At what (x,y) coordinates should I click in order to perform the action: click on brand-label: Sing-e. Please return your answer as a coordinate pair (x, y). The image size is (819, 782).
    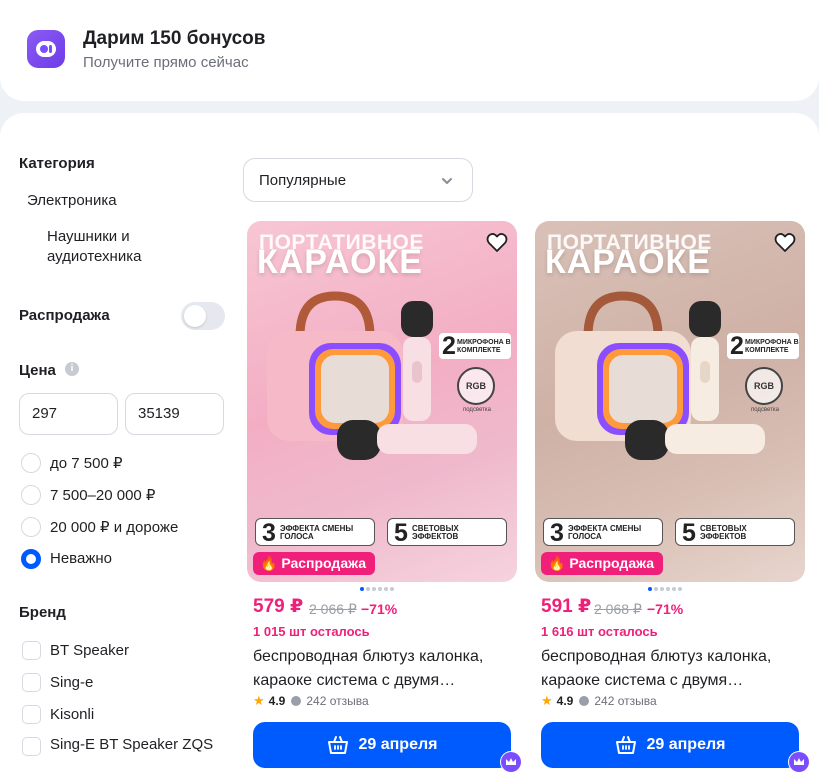
    Looking at the image, I should click on (71, 683).